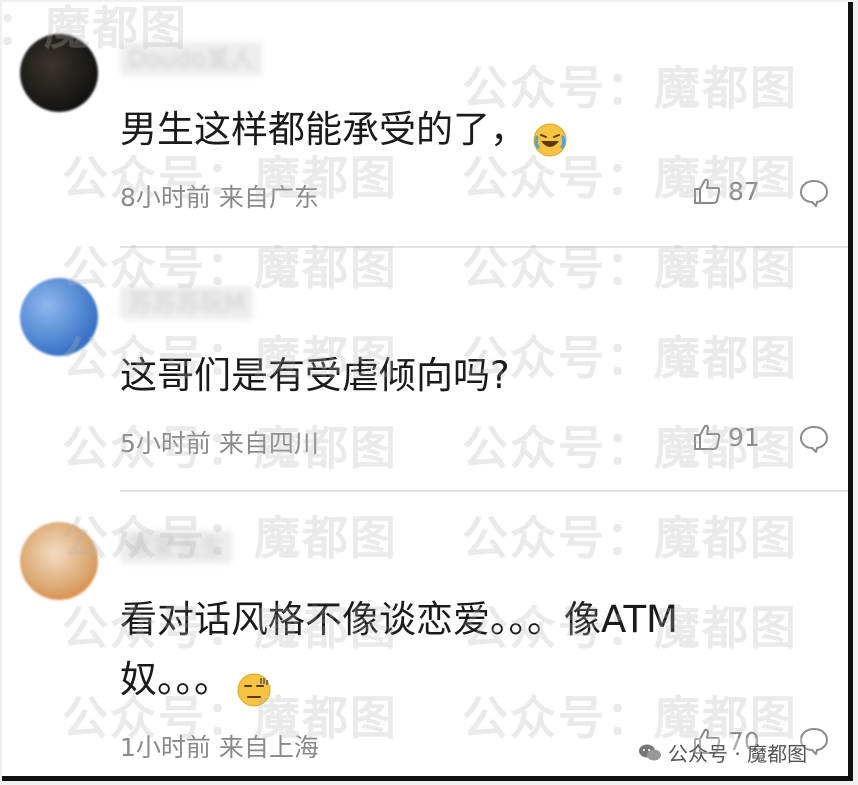 The height and width of the screenshot is (785, 858). I want to click on username: 苏苏苏玩M, so click(186, 303).